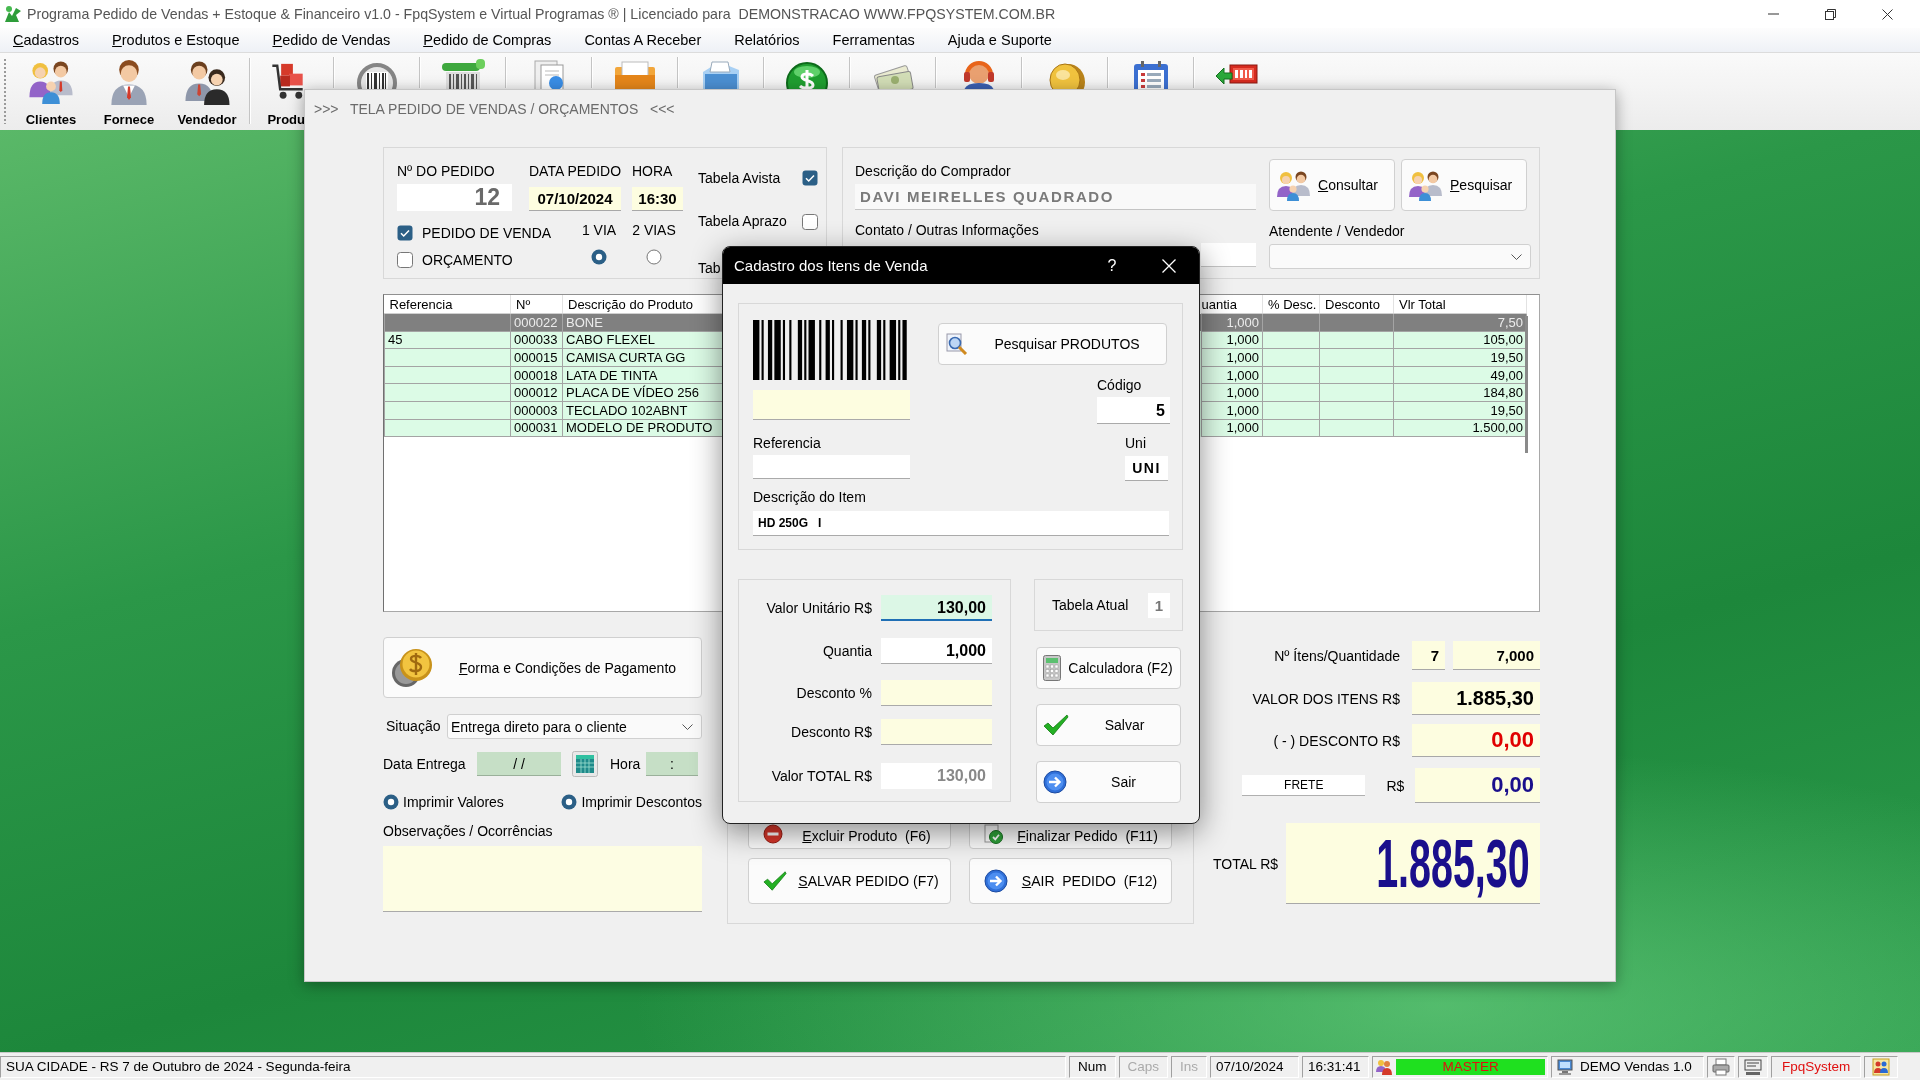  What do you see at coordinates (454, 197) in the screenshot?
I see `order-number-field: 12` at bounding box center [454, 197].